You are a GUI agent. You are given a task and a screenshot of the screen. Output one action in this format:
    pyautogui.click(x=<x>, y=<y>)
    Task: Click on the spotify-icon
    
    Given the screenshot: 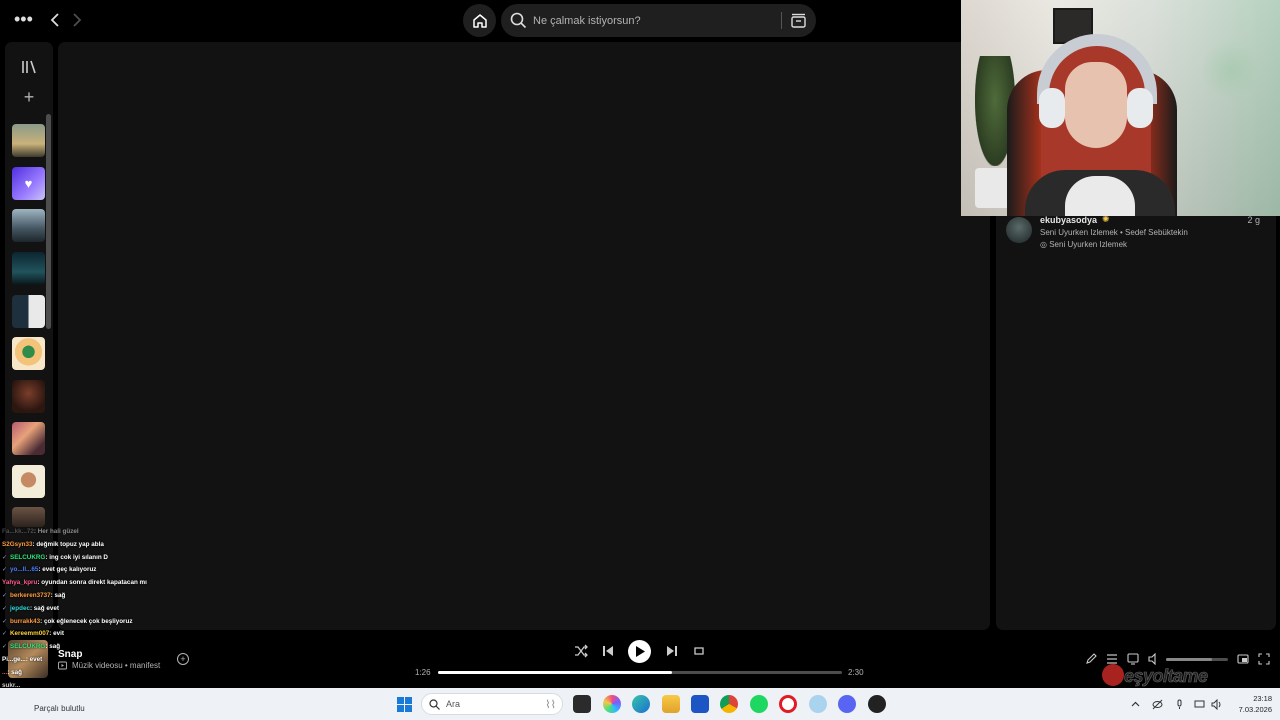 What is the action you would take?
    pyautogui.click(x=759, y=704)
    